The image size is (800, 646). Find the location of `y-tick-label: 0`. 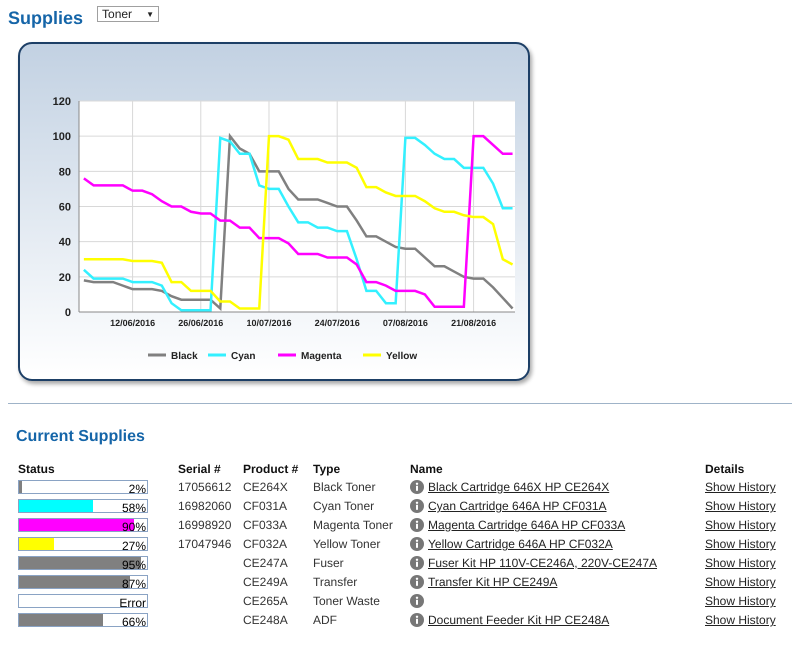

y-tick-label: 0 is located at coordinates (67, 313).